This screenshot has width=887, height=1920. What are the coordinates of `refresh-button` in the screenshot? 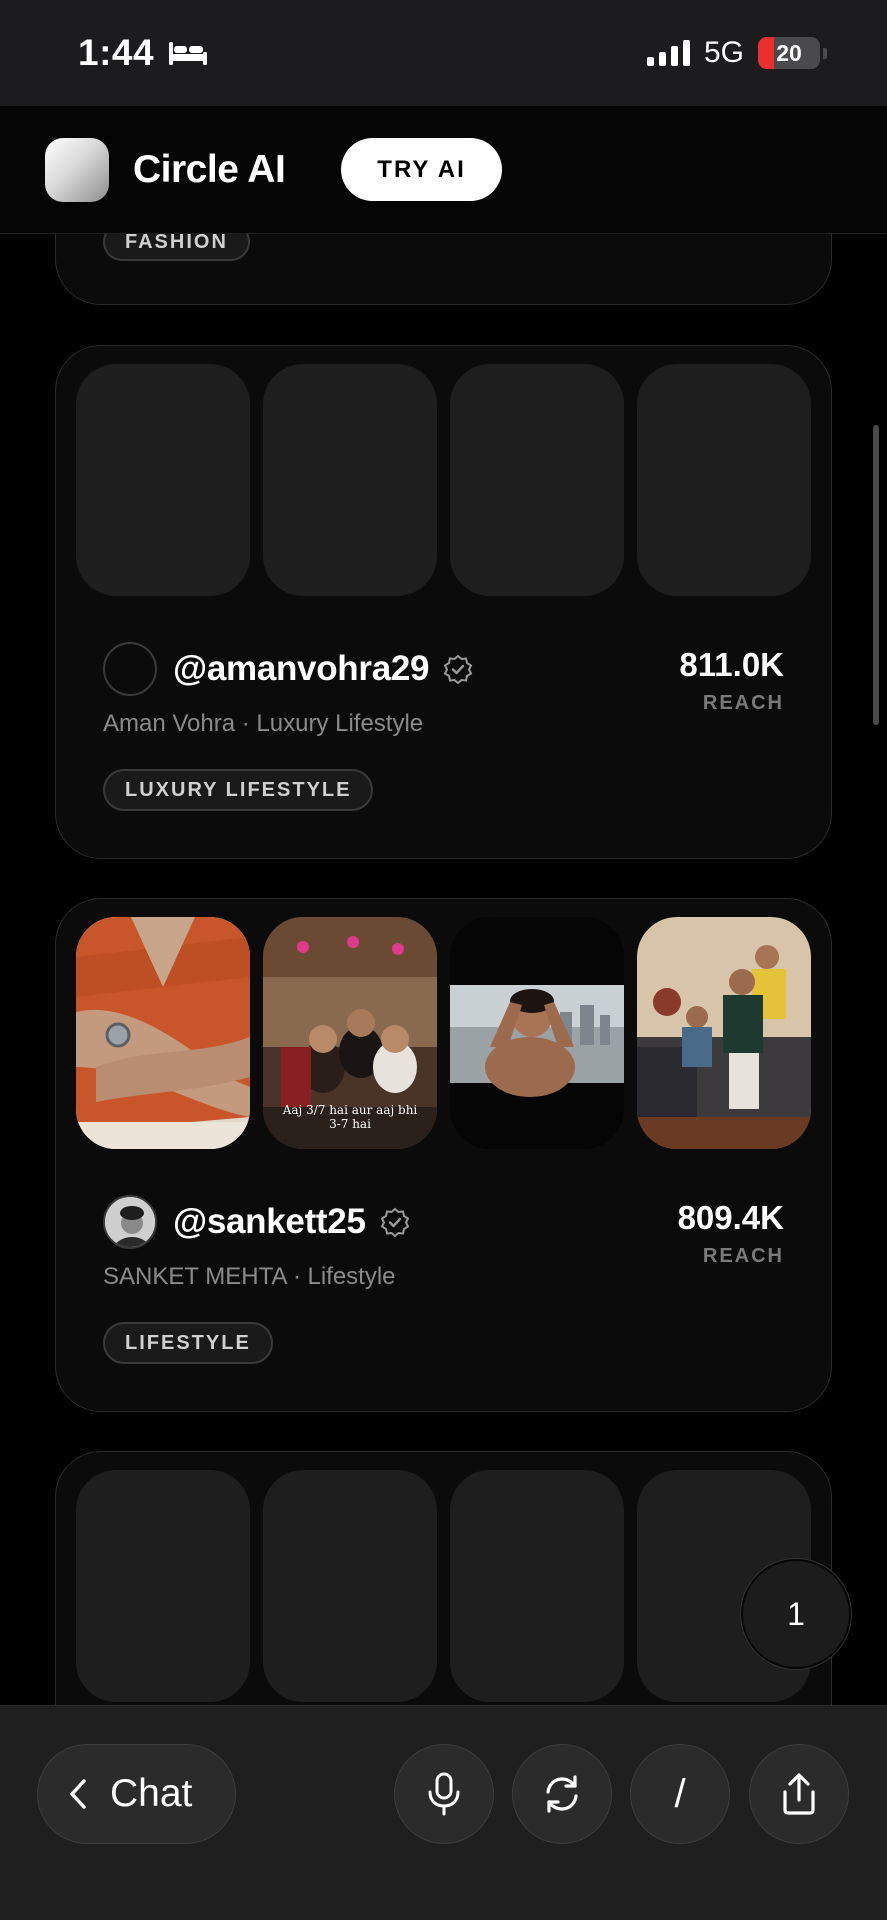 It's located at (562, 1794).